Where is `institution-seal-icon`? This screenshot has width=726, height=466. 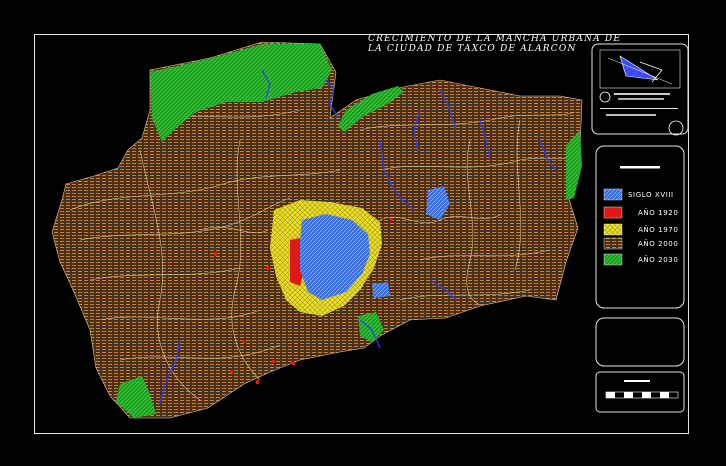 institution-seal-icon is located at coordinates (605, 97).